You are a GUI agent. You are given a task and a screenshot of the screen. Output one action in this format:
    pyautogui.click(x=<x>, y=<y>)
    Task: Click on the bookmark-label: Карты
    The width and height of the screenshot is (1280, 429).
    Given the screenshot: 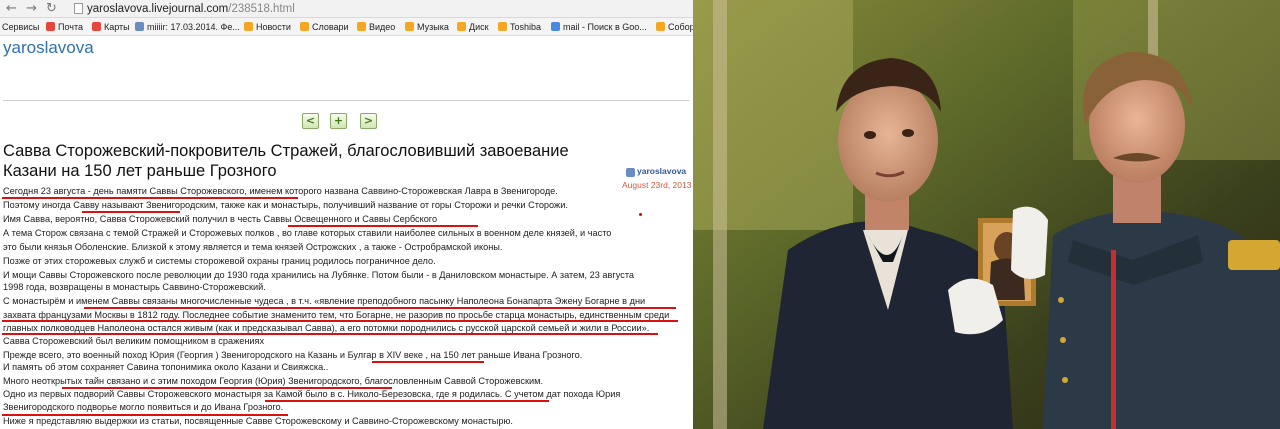 What is the action you would take?
    pyautogui.click(x=117, y=27)
    